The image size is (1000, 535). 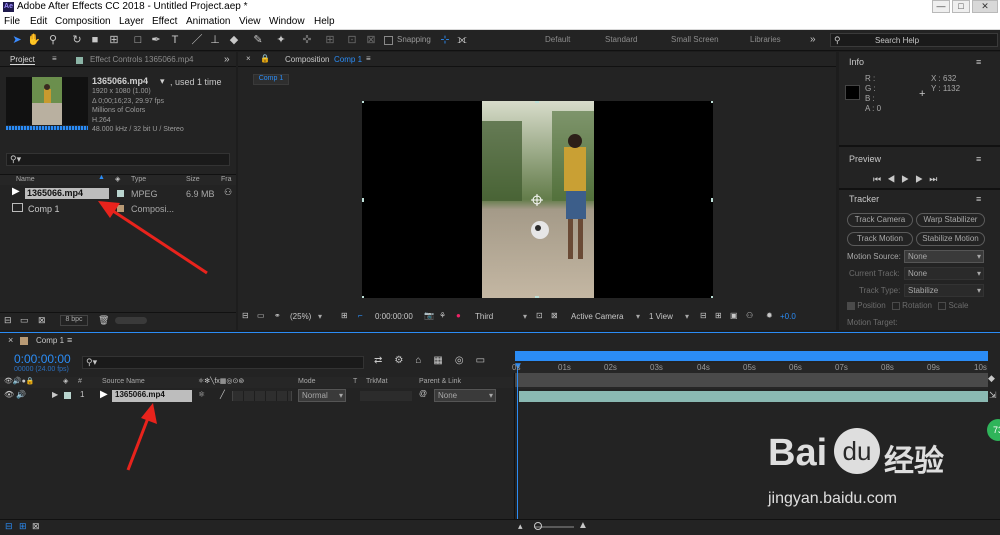 What do you see at coordinates (878, 475) in the screenshot?
I see `baidu-watermark: Bai du 经验 jingyan.baidu.com` at bounding box center [878, 475].